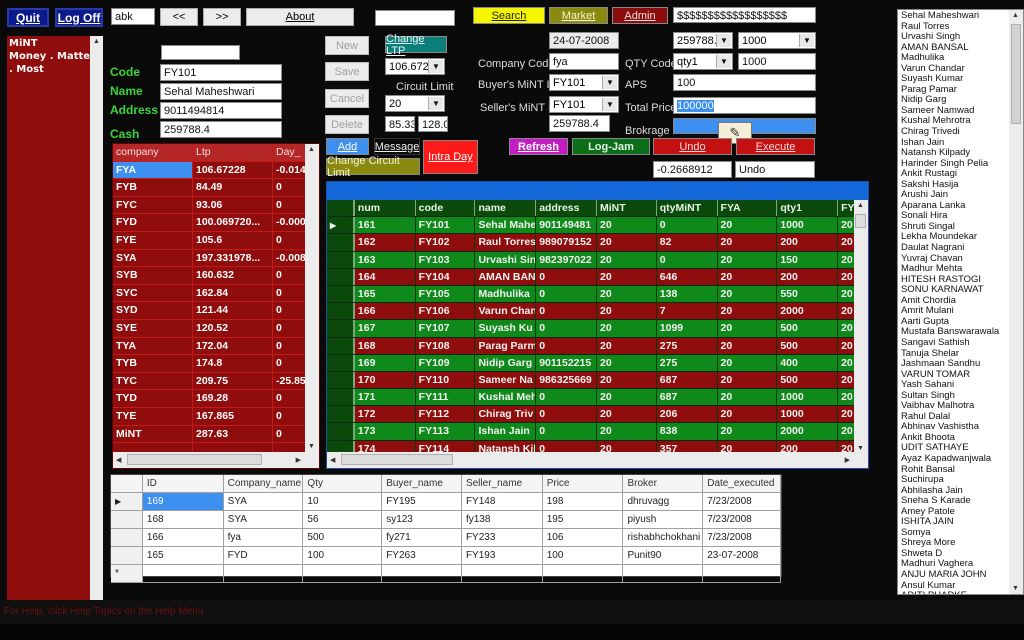 Image resolution: width=1024 pixels, height=640 pixels. I want to click on column-header: Qty, so click(343, 483).